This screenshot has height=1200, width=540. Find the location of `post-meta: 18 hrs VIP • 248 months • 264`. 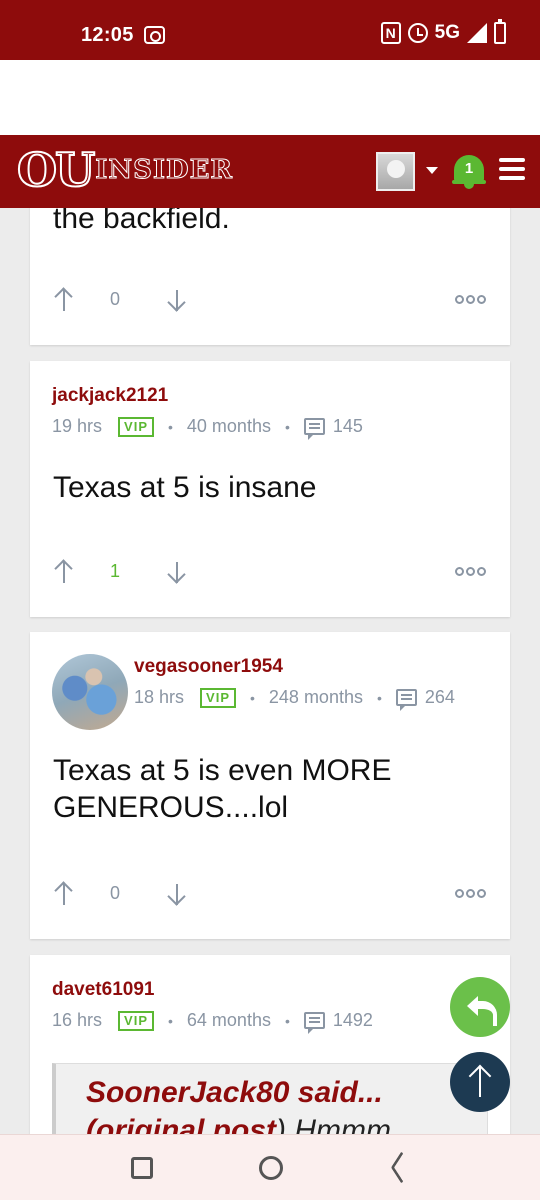

post-meta: 18 hrs VIP • 248 months • 264 is located at coordinates (294, 699).